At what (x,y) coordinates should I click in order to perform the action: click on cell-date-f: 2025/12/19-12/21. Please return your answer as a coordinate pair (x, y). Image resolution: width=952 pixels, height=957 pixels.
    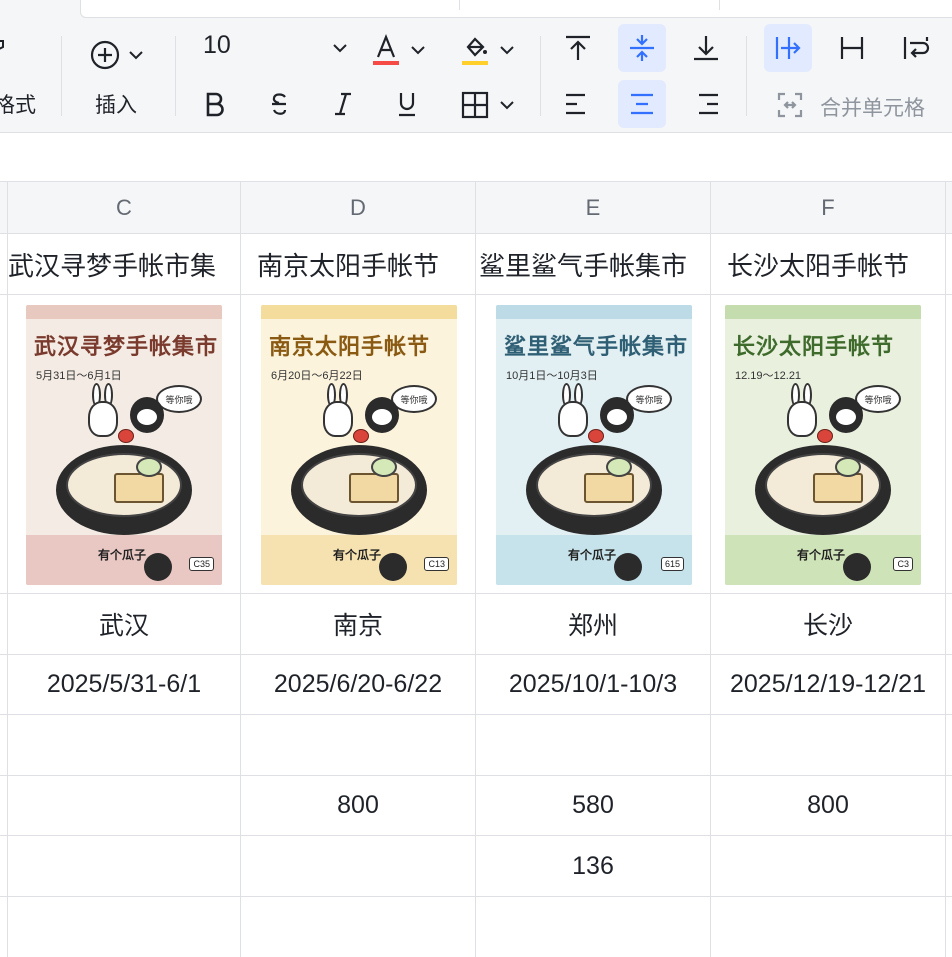
    Looking at the image, I should click on (828, 684).